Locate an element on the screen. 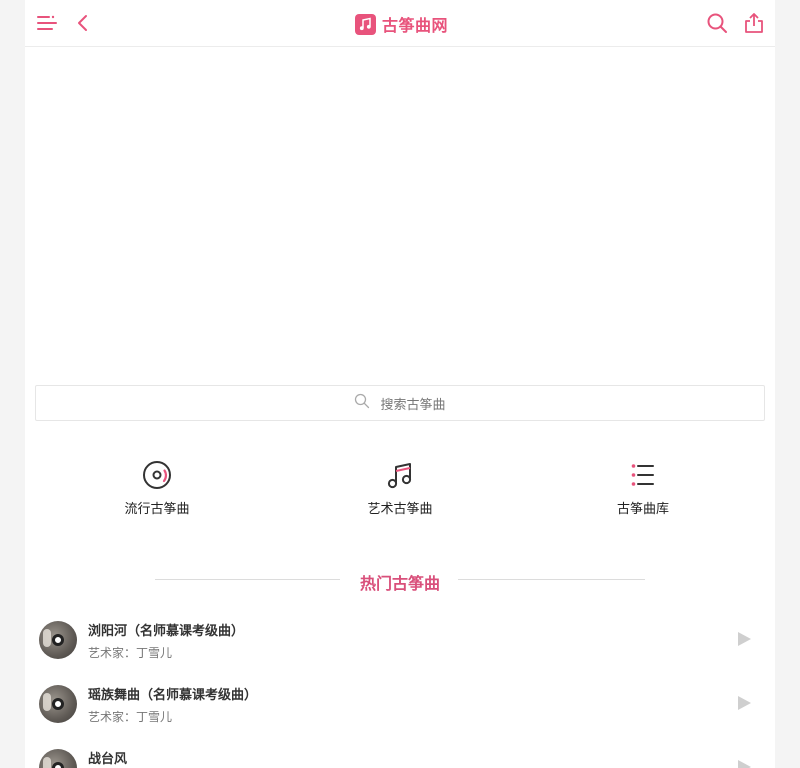 The width and height of the screenshot is (800, 768). song-title: 瑶族舞曲（名师慕课考级曲） is located at coordinates (173, 695).